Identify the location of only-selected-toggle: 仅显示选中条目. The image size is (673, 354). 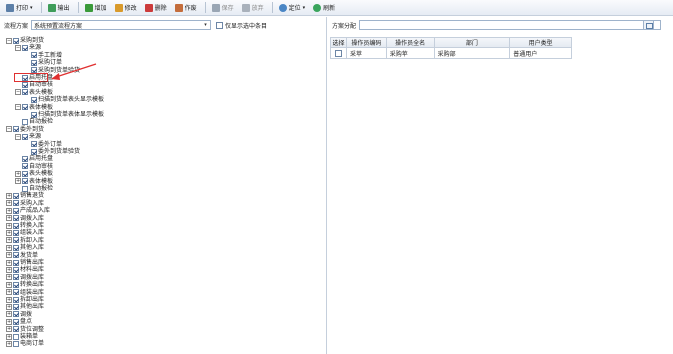
(241, 25).